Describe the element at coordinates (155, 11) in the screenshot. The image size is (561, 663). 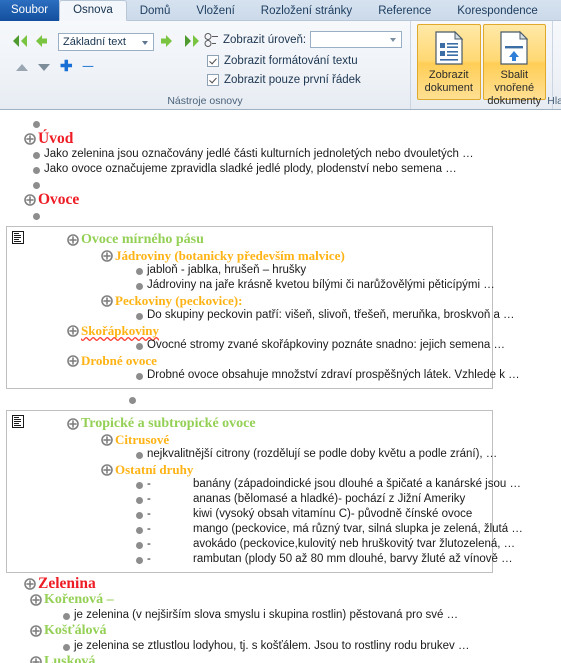
I see `tab-domu: Domů` at that location.